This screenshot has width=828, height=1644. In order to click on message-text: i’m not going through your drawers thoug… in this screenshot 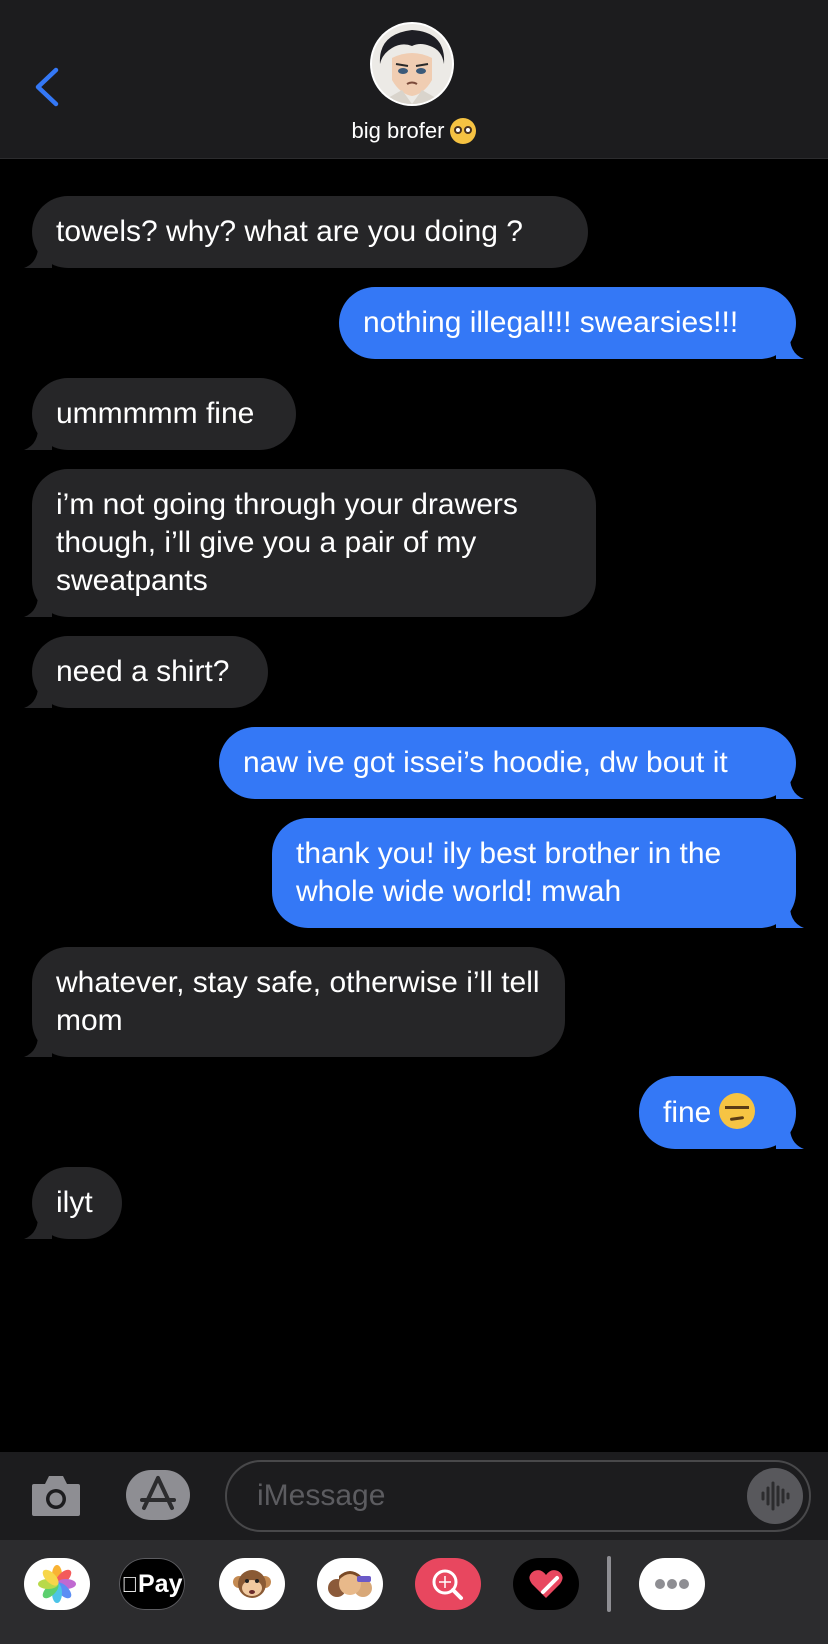, I will do `click(287, 542)`.